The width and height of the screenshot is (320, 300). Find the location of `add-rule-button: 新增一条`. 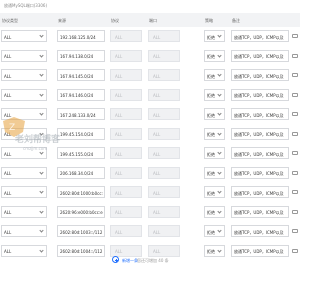

add-rule-button: 新增一条 is located at coordinates (130, 261).